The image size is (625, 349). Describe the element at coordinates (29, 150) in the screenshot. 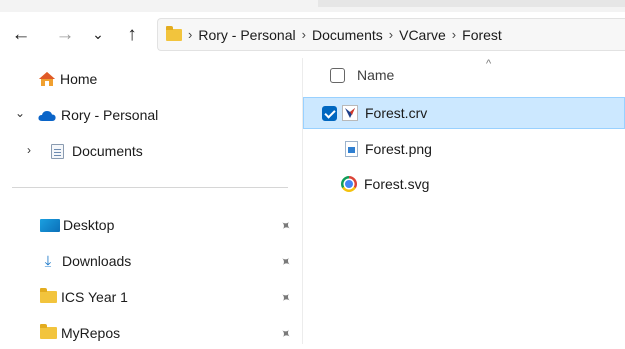

I see `chevron-right-icon: ›` at that location.